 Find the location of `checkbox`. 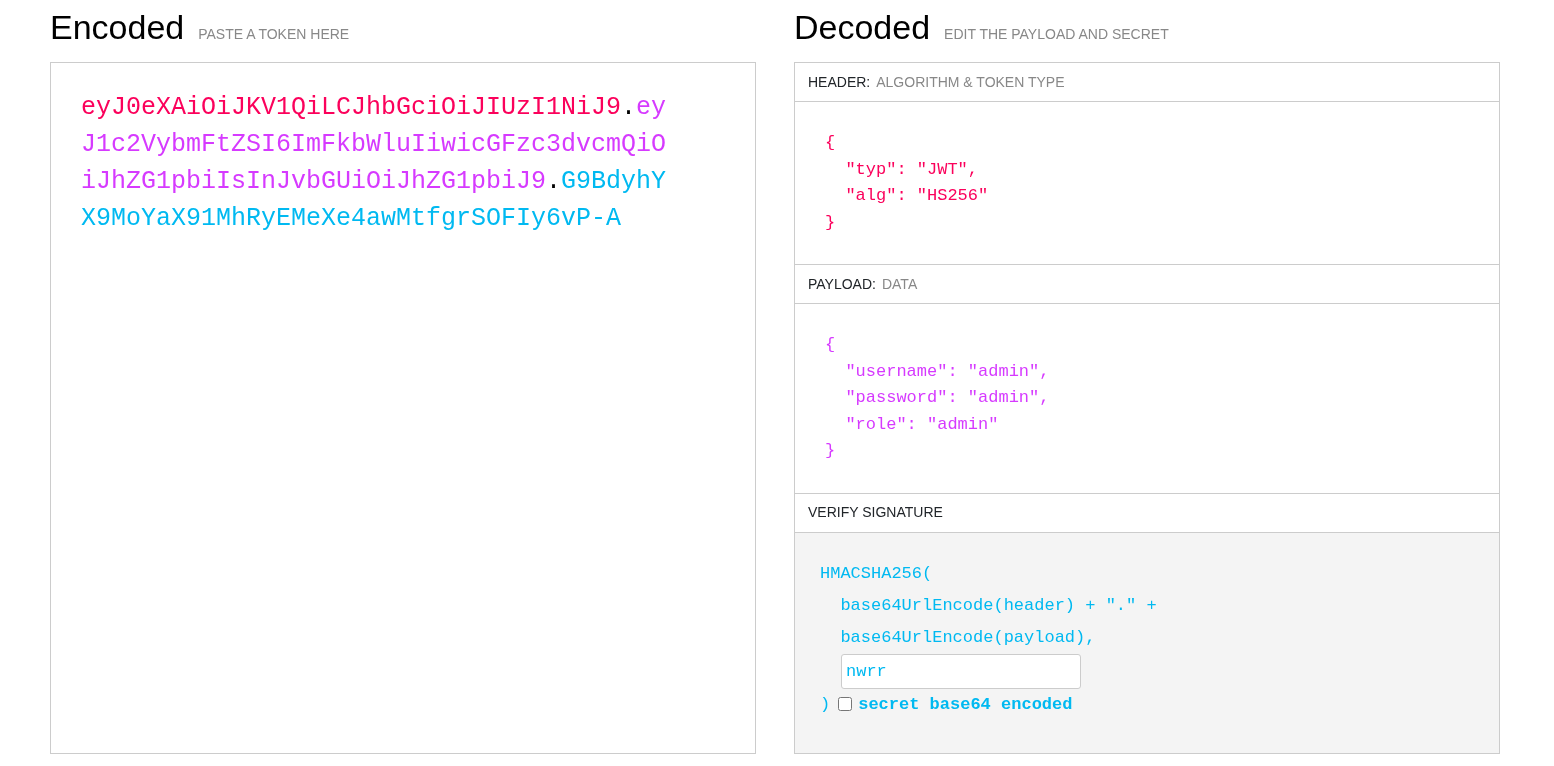

checkbox is located at coordinates (845, 704).